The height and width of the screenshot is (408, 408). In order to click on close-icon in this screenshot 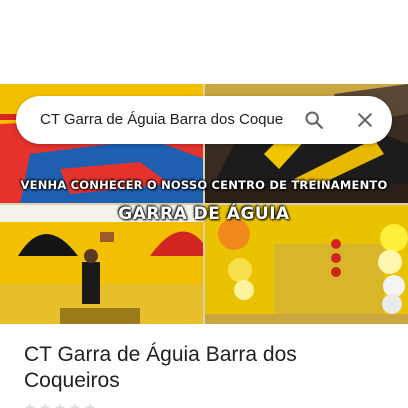, I will do `click(365, 120)`.